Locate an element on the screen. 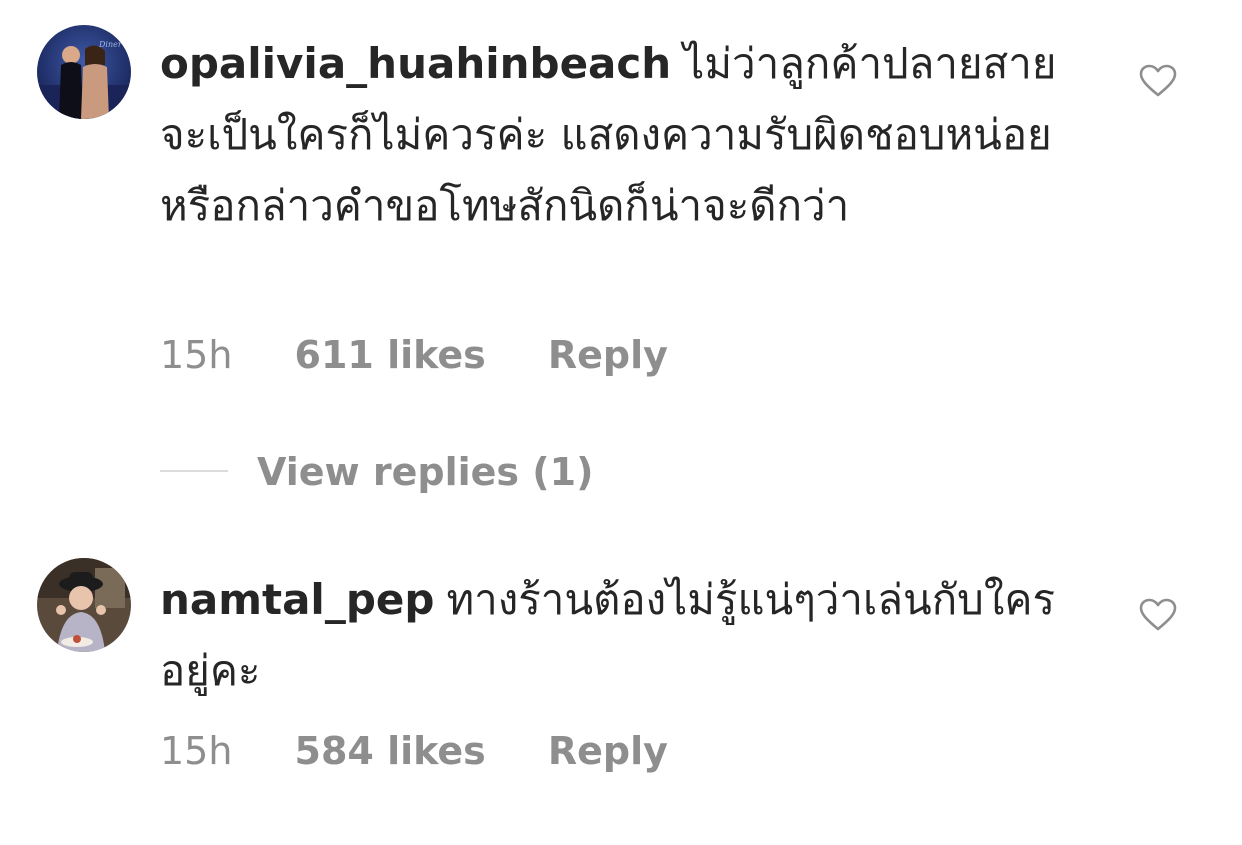  view-replies-divider is located at coordinates (194, 471).